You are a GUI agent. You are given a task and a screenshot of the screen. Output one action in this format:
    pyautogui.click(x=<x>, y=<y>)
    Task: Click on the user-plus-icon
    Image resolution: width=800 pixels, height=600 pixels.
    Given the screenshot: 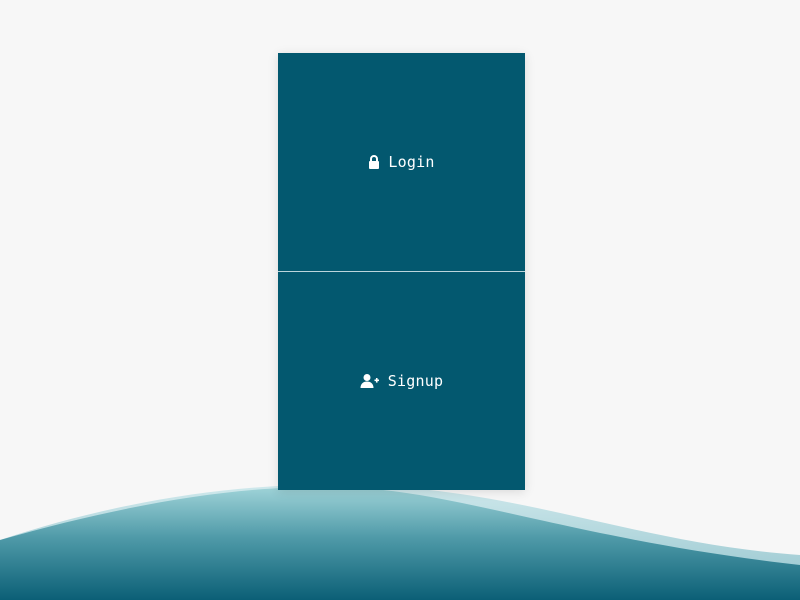 What is the action you would take?
    pyautogui.click(x=370, y=381)
    